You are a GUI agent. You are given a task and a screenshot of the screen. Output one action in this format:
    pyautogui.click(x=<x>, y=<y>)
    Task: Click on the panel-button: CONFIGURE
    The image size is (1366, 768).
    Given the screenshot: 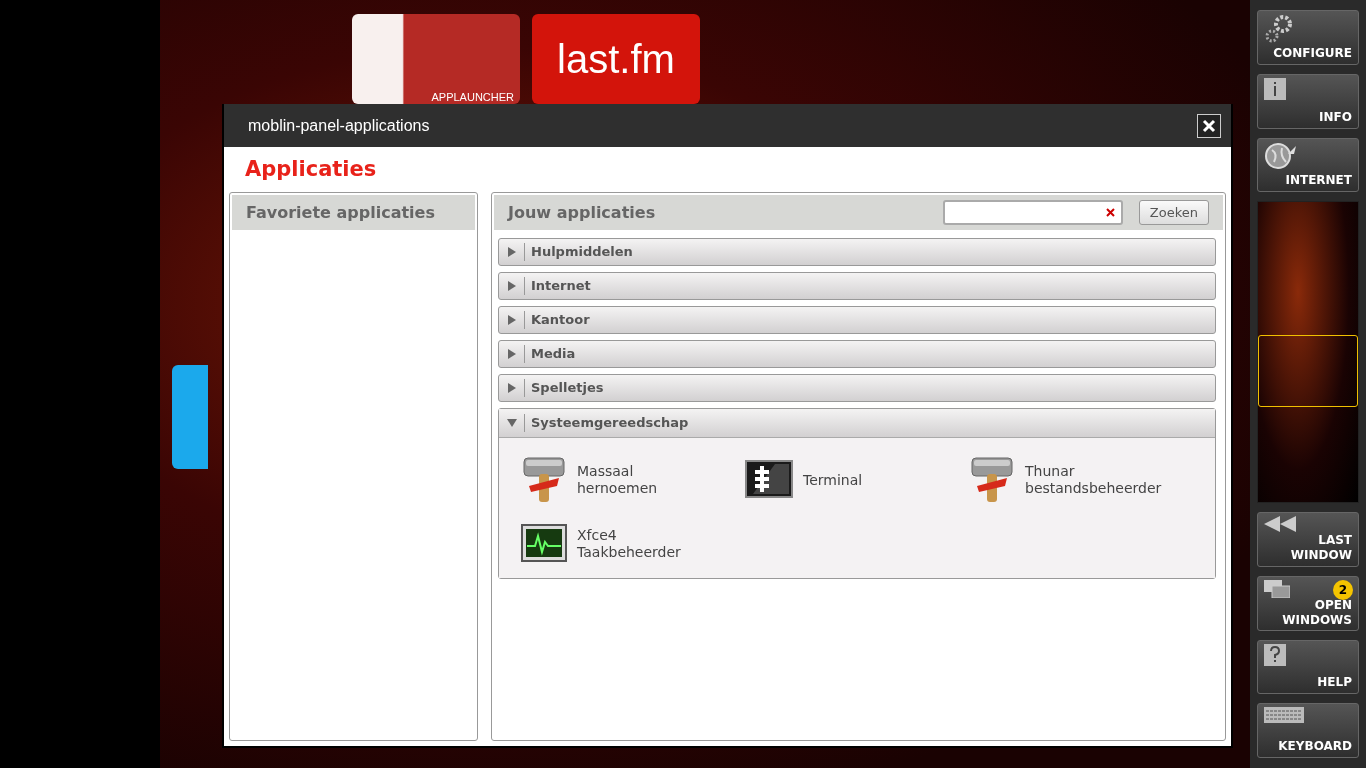 What is the action you would take?
    pyautogui.click(x=1308, y=37)
    